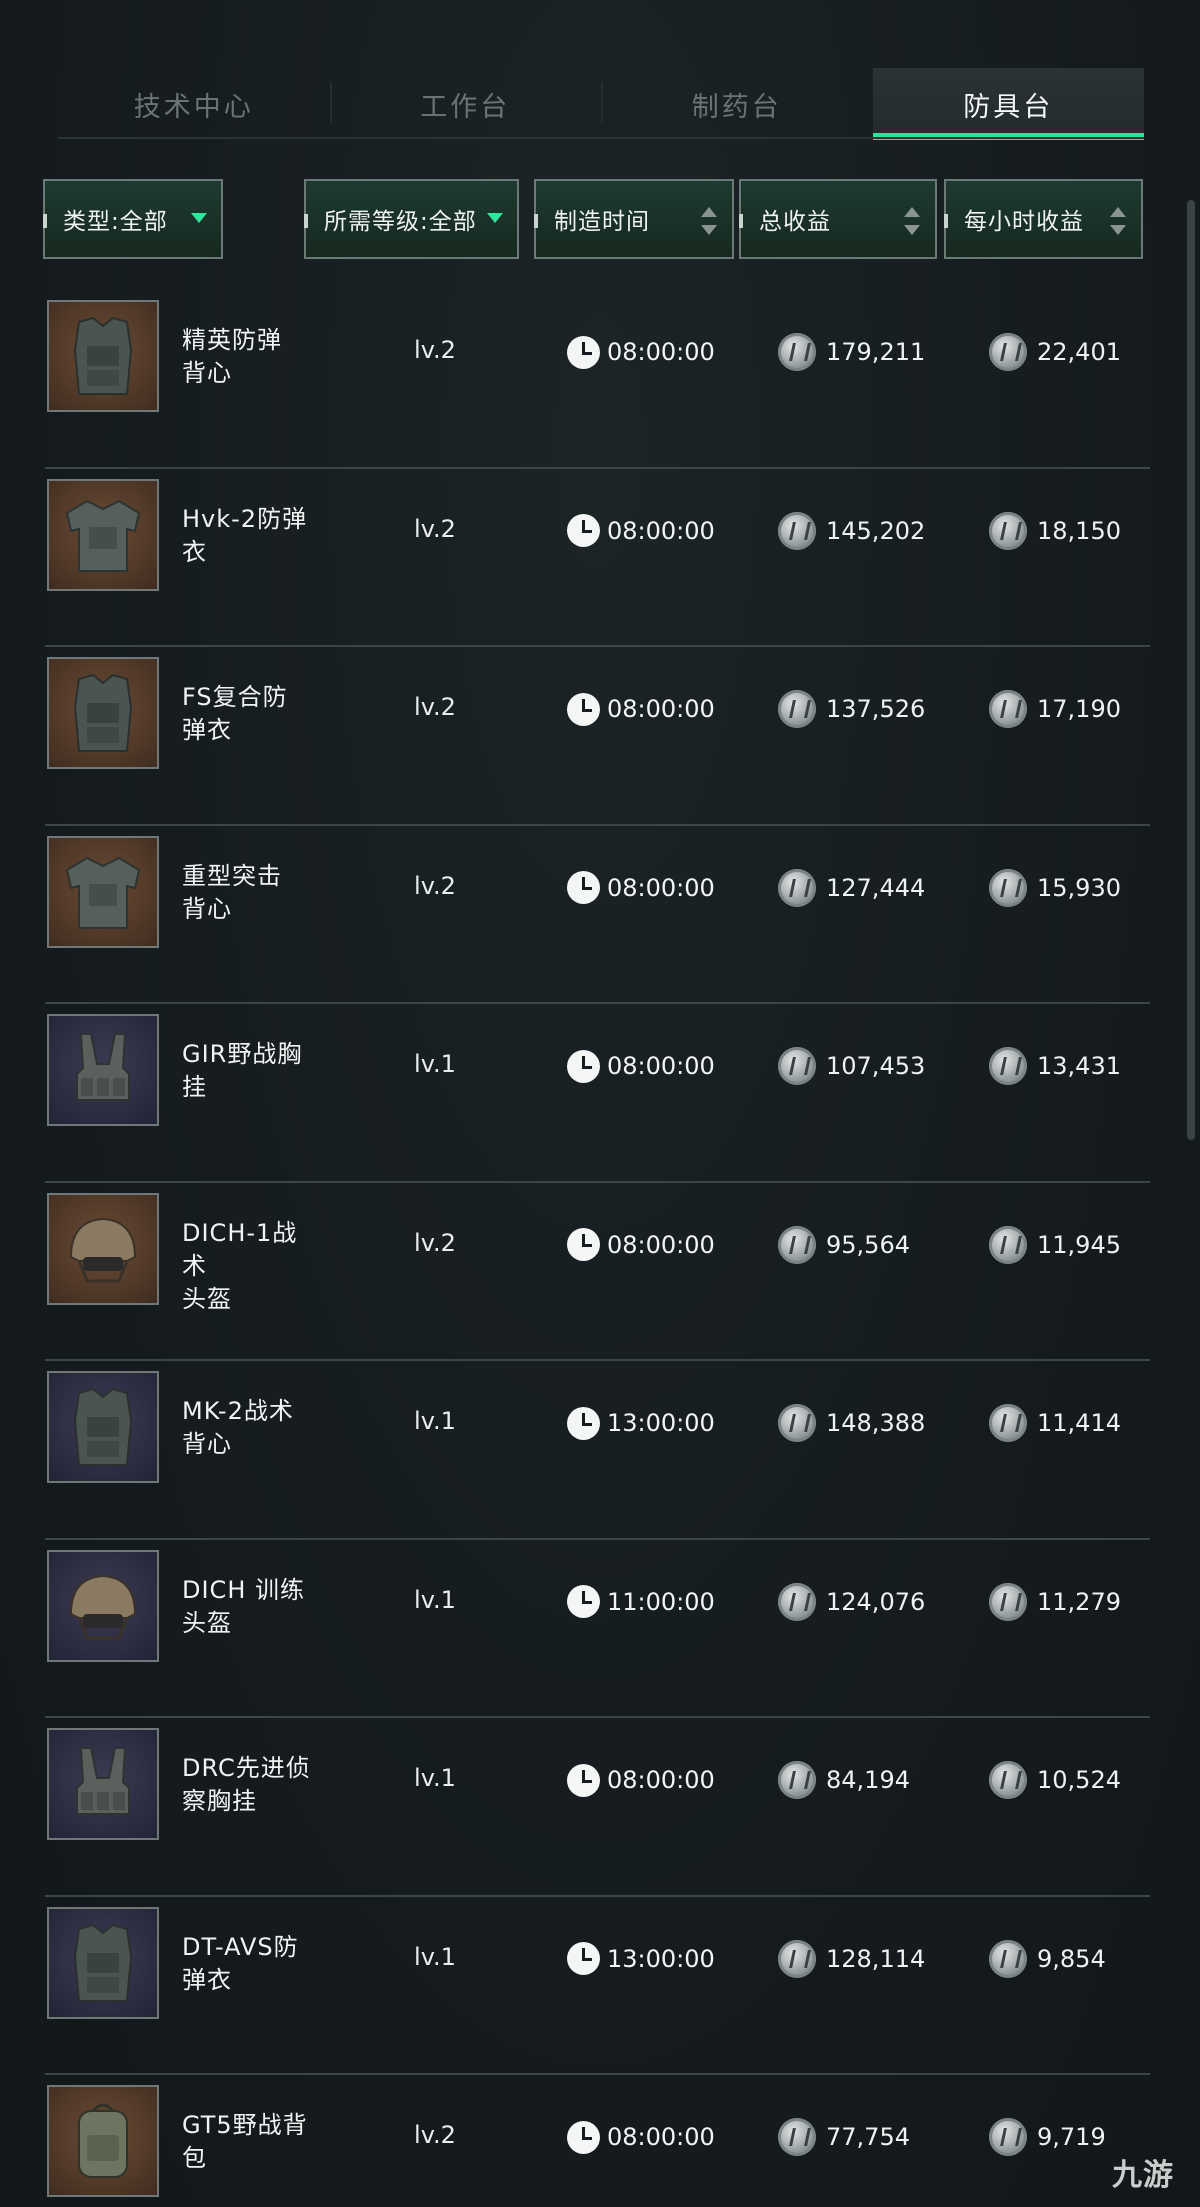  I want to click on item-name-line1: 精英防弹, so click(232, 340).